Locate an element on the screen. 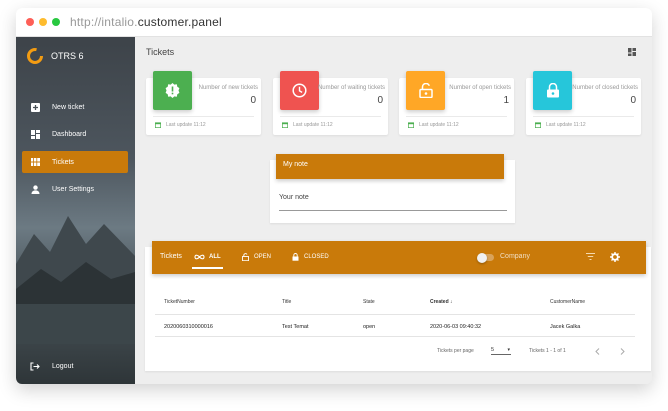 The image size is (668, 411). alert-badge-icon is located at coordinates (172, 90).